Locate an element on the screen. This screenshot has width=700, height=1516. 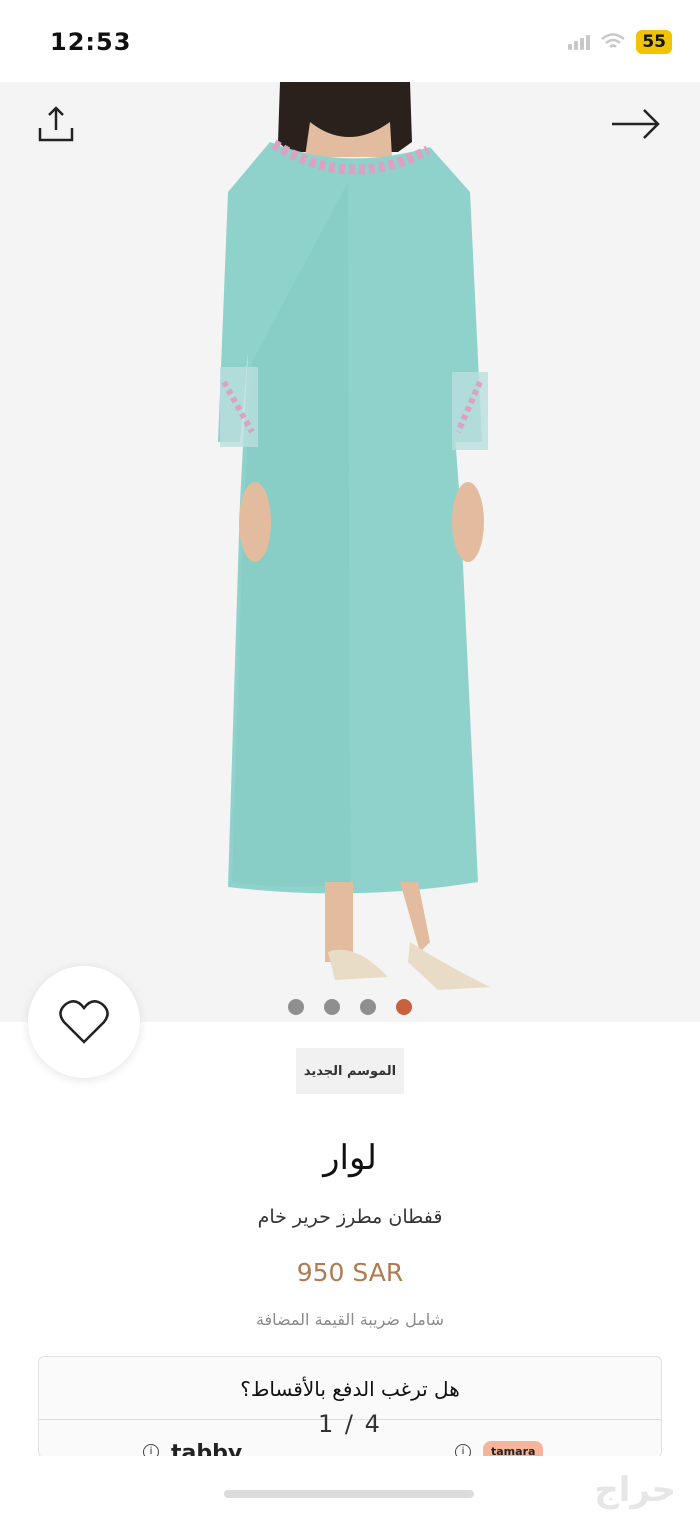
signal-icon is located at coordinates (579, 42).